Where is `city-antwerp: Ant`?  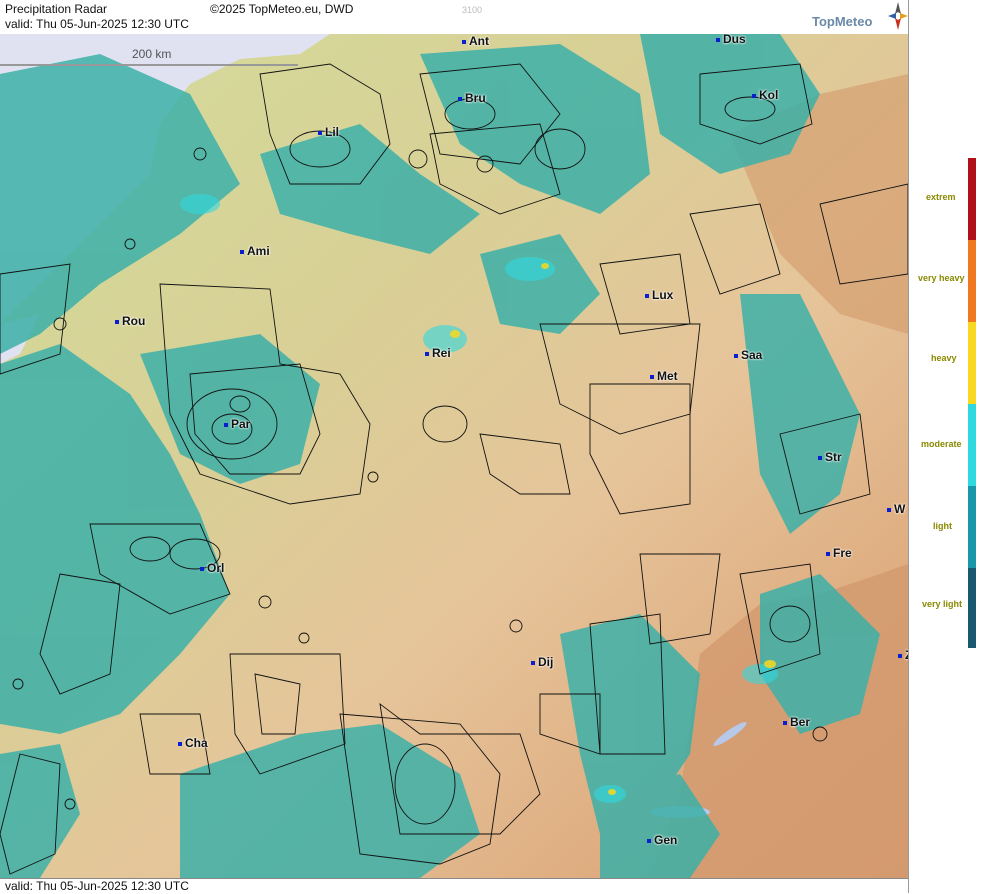 city-antwerp: Ant is located at coordinates (475, 41).